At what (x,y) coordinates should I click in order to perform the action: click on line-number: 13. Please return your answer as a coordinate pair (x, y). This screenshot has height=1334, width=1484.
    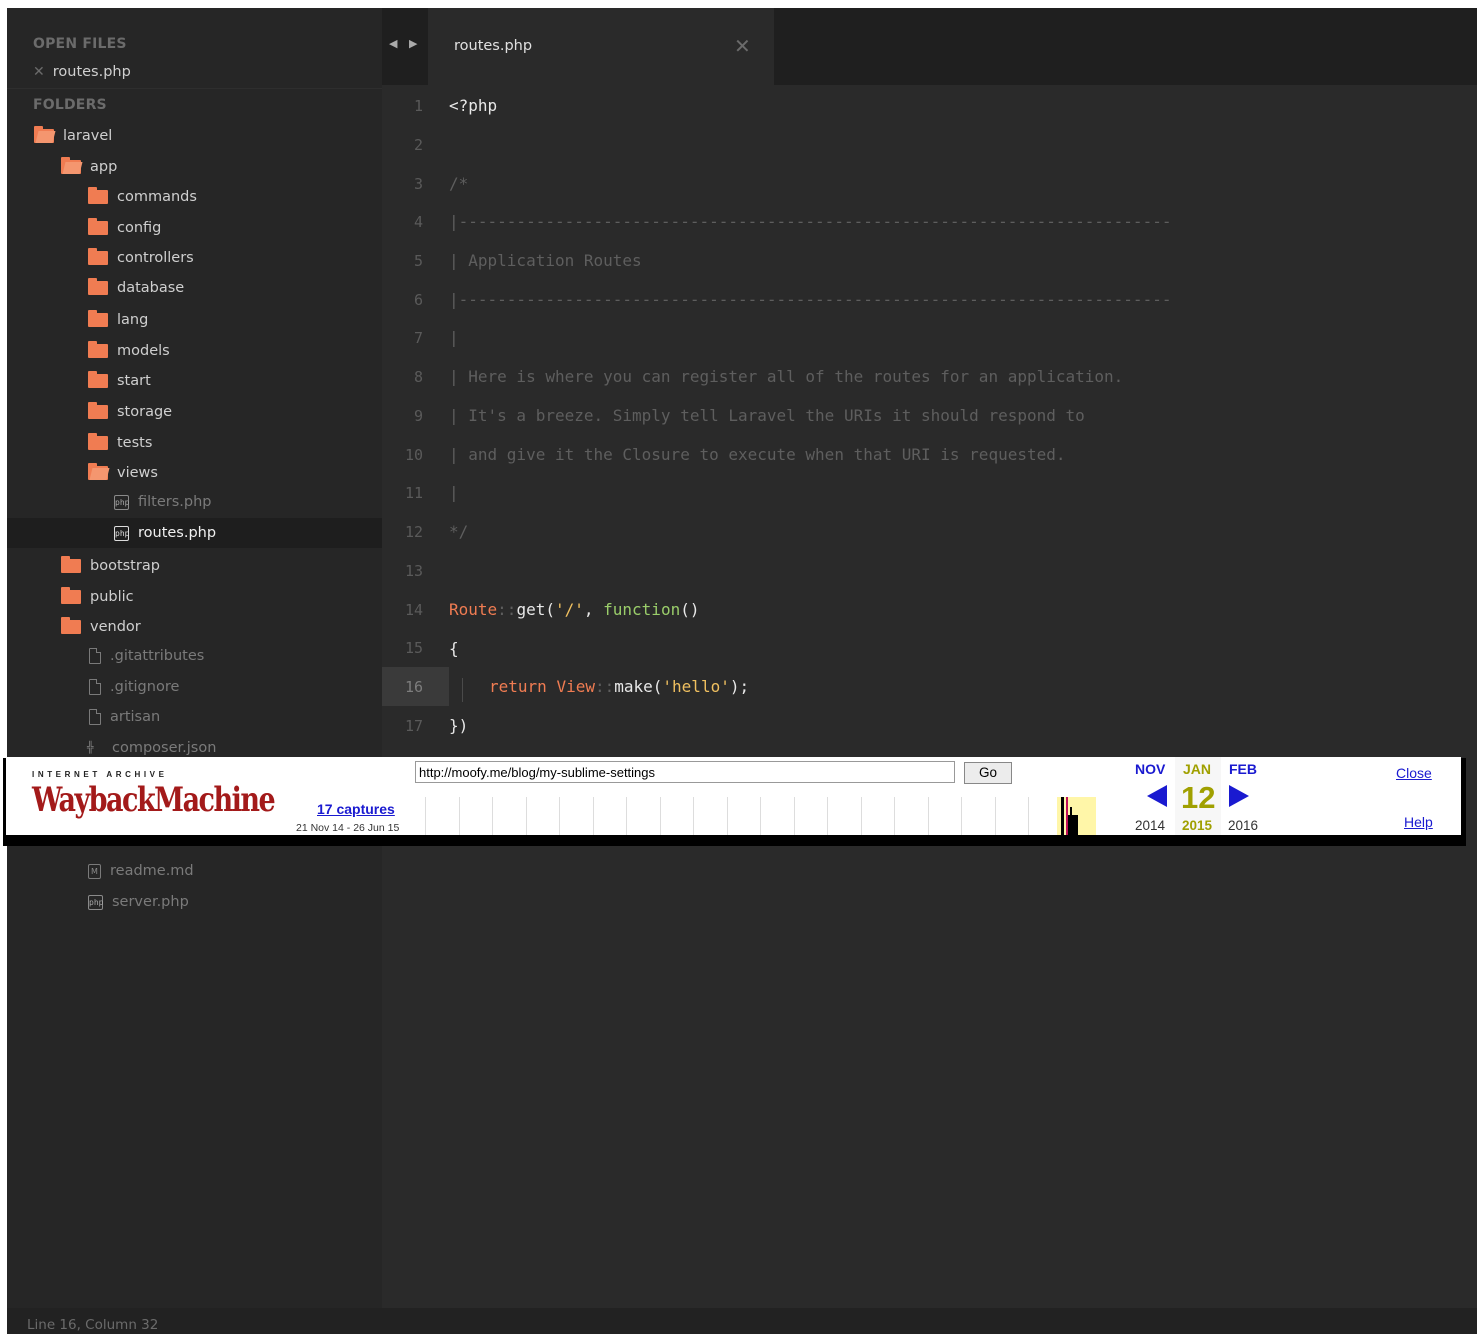
    Looking at the image, I should click on (413, 571).